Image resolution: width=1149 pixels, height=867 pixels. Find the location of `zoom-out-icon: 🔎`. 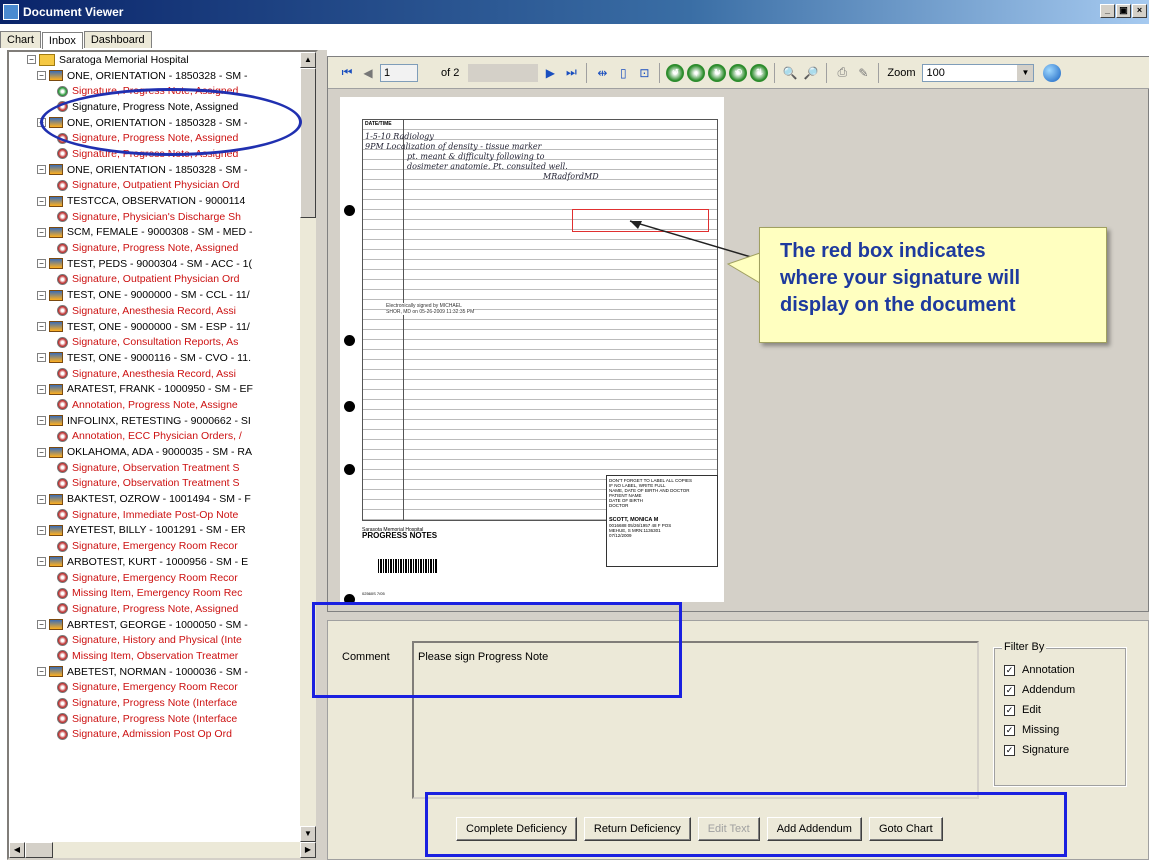

zoom-out-icon: 🔎 is located at coordinates (811, 73).